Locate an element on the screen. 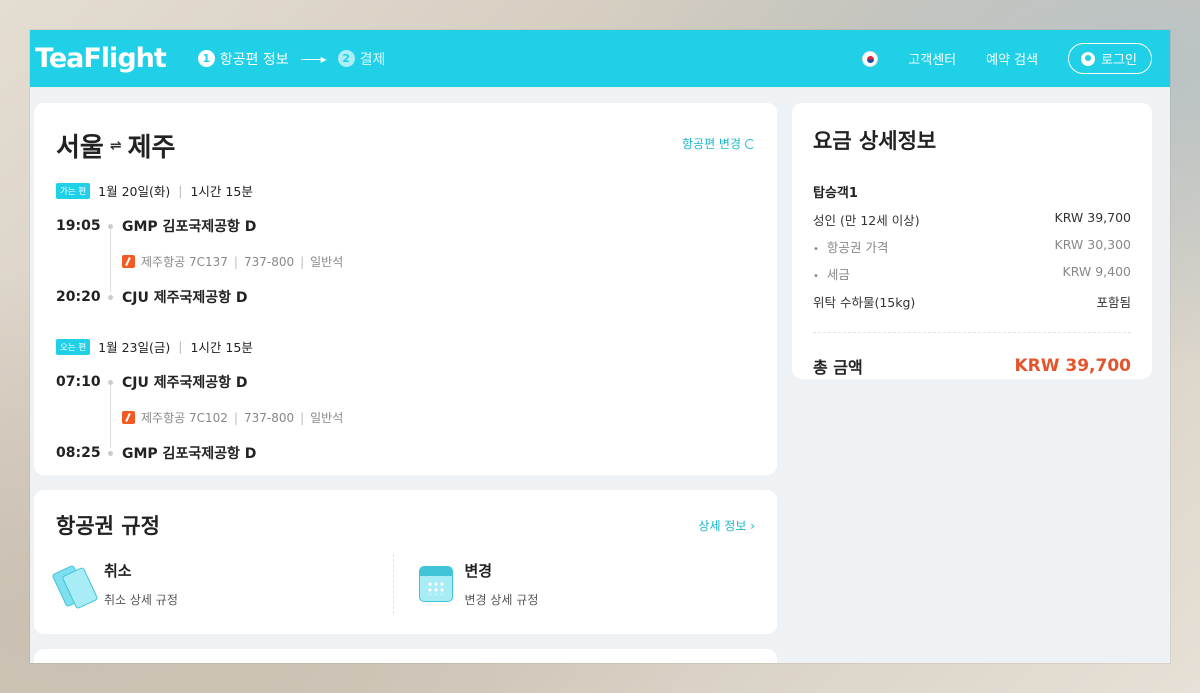 This screenshot has width=1200, height=693. inbound-duration: 1시간 15분 is located at coordinates (221, 347).